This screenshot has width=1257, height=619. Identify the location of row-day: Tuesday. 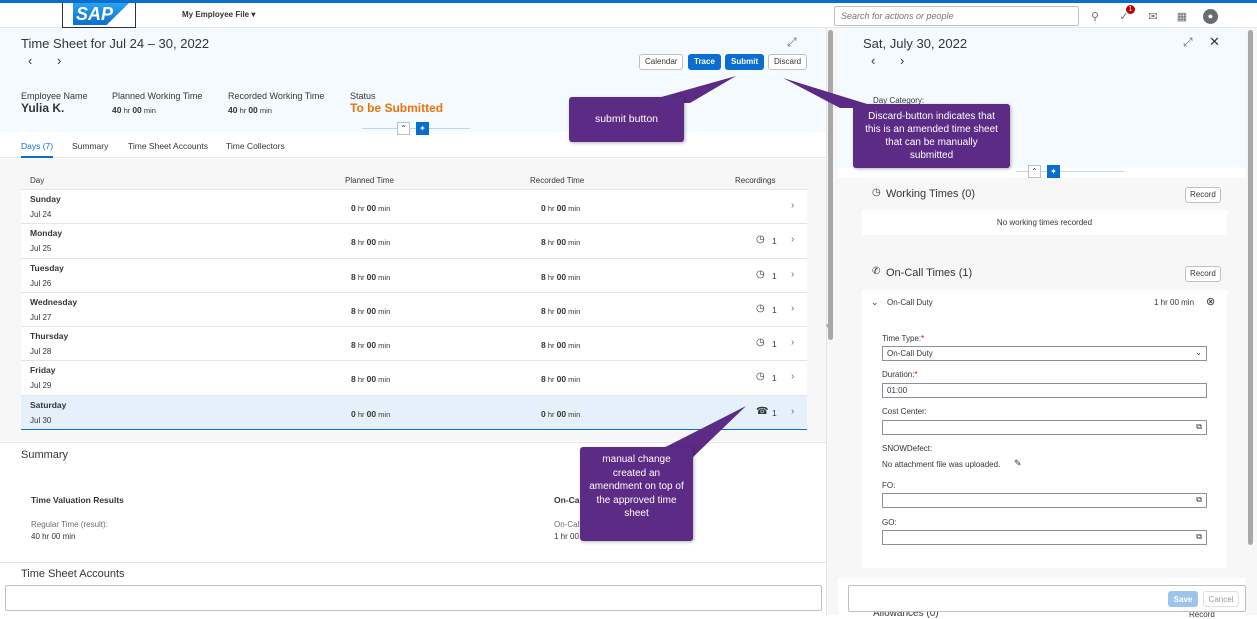
(47, 267).